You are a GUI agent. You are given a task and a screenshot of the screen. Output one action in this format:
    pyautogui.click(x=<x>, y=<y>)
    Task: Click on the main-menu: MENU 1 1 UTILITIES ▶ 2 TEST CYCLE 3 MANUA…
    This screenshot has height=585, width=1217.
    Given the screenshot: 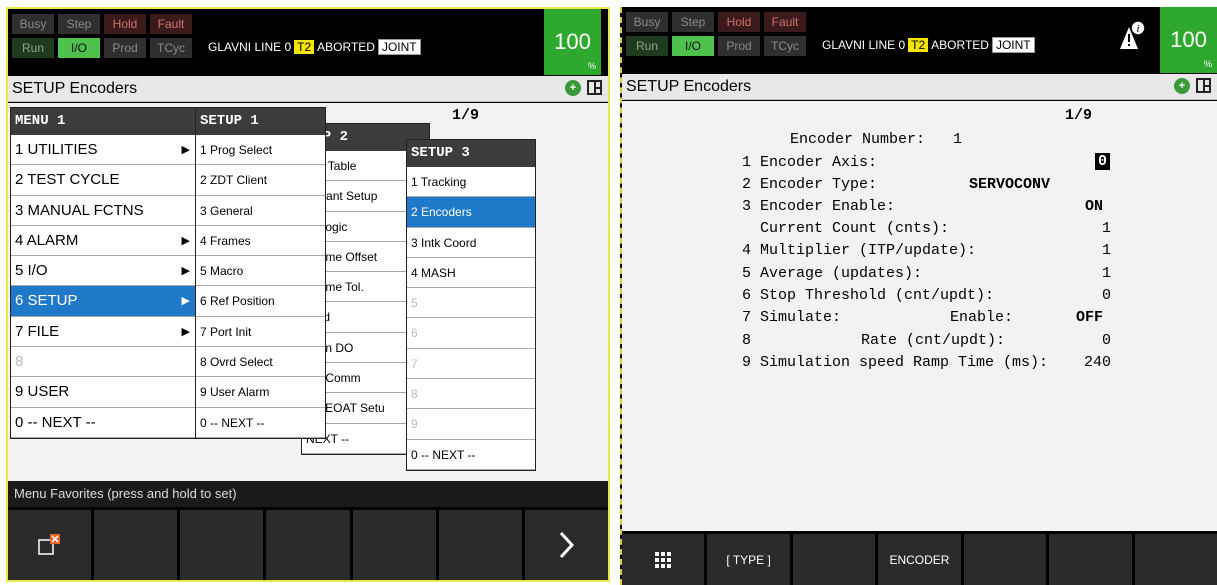 What is the action you would take?
    pyautogui.click(x=103, y=273)
    